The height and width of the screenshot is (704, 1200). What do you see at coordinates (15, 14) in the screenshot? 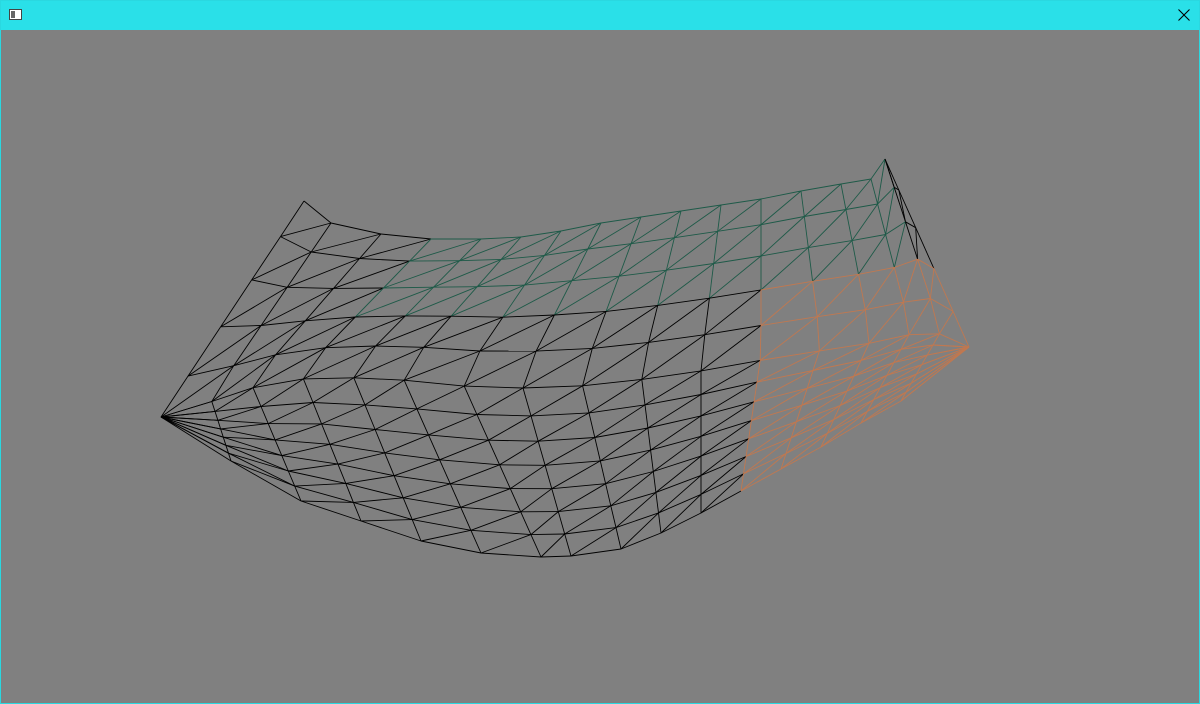
I see `app-icon` at bounding box center [15, 14].